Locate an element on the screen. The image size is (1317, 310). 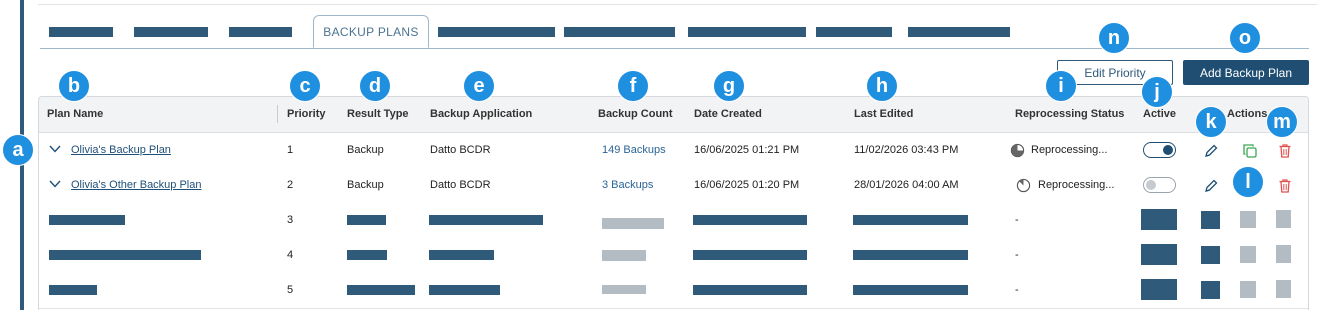
callout-badge-j: j is located at coordinates (1157, 92).